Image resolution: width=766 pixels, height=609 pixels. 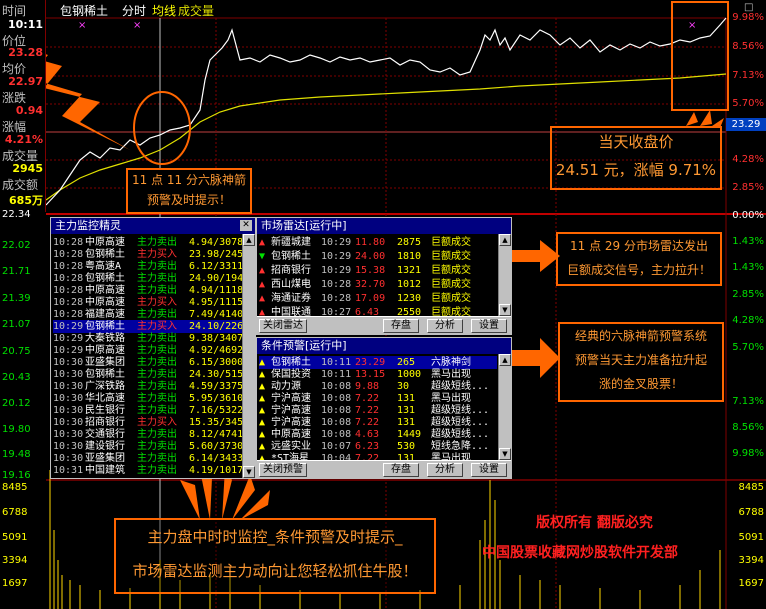 What do you see at coordinates (188, 200) in the screenshot?
I see `callout-text: 预警及时提示！` at bounding box center [188, 200].